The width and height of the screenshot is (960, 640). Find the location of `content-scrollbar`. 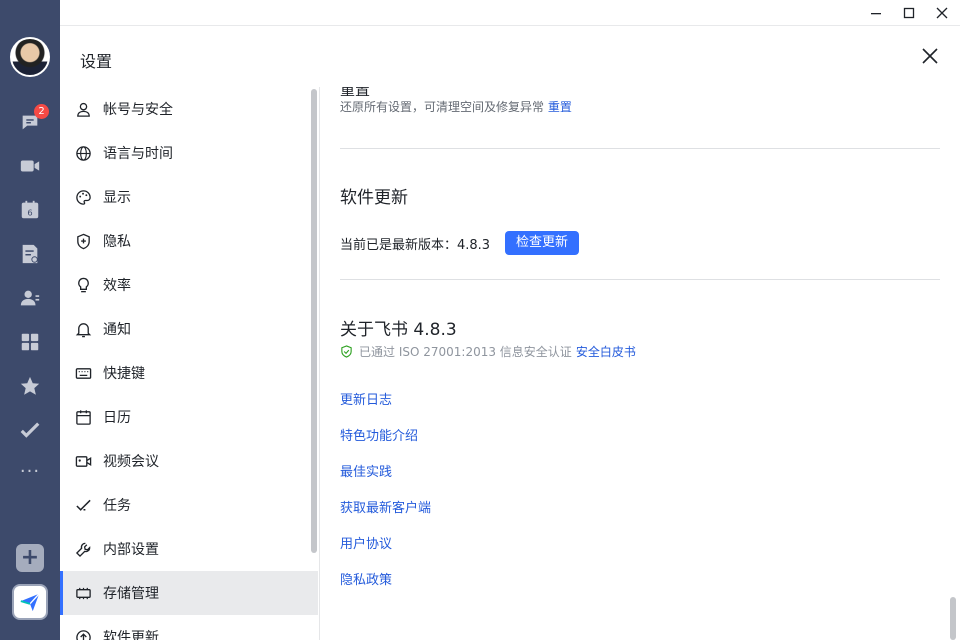

content-scrollbar is located at coordinates (953, 618).